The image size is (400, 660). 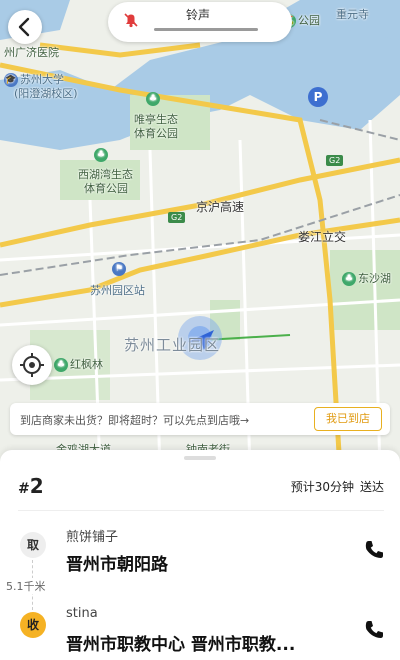 I want to click on sheet-handle, so click(x=200, y=458).